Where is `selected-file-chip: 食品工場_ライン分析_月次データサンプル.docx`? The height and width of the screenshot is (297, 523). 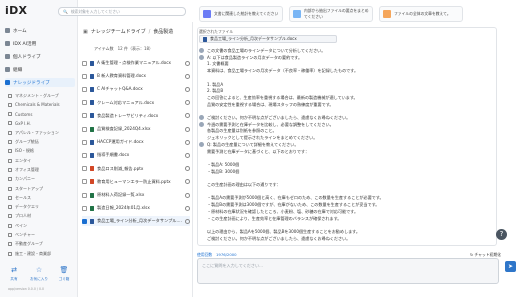
selected-file-chip: 食品工場_ライン分析_月次データサンプル.docx is located at coordinates (268, 39).